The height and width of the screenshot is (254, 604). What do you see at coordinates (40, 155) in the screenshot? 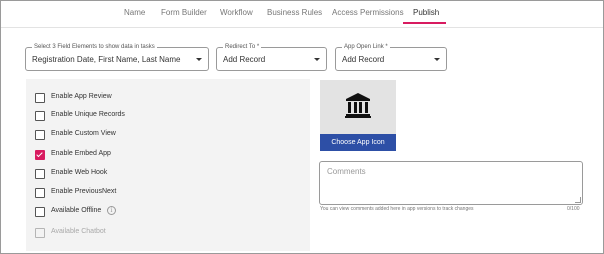
I see `checkbox-checked` at bounding box center [40, 155].